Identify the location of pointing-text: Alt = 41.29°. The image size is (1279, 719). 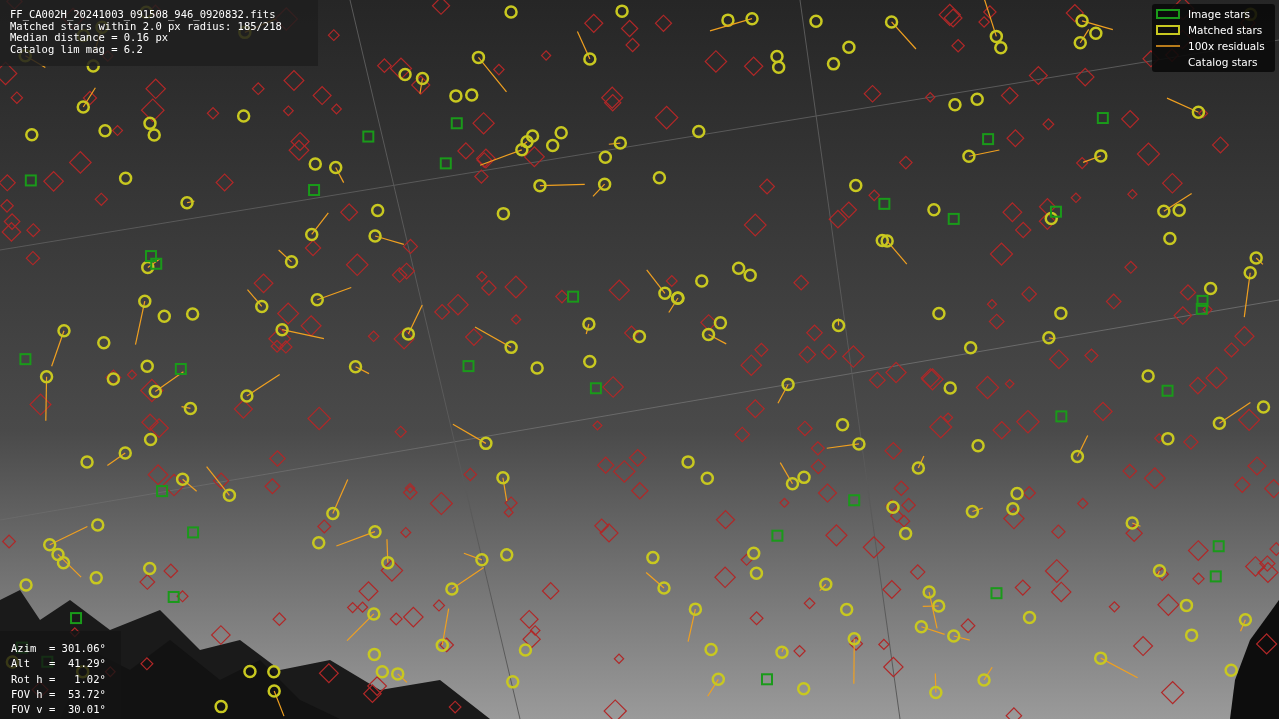
(58, 664).